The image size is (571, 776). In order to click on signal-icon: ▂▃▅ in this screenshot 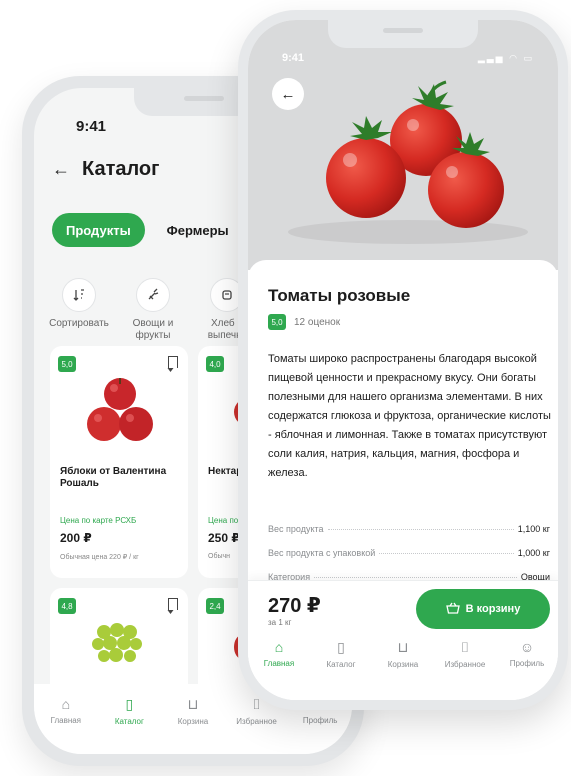, I will do `click(491, 58)`.